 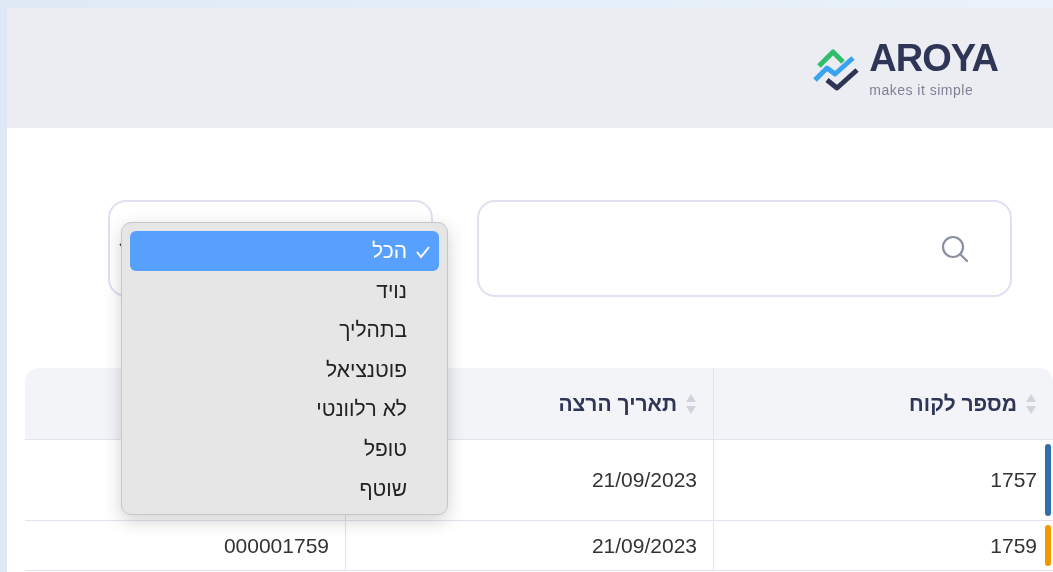 I want to click on search-icon, so click(x=955, y=248).